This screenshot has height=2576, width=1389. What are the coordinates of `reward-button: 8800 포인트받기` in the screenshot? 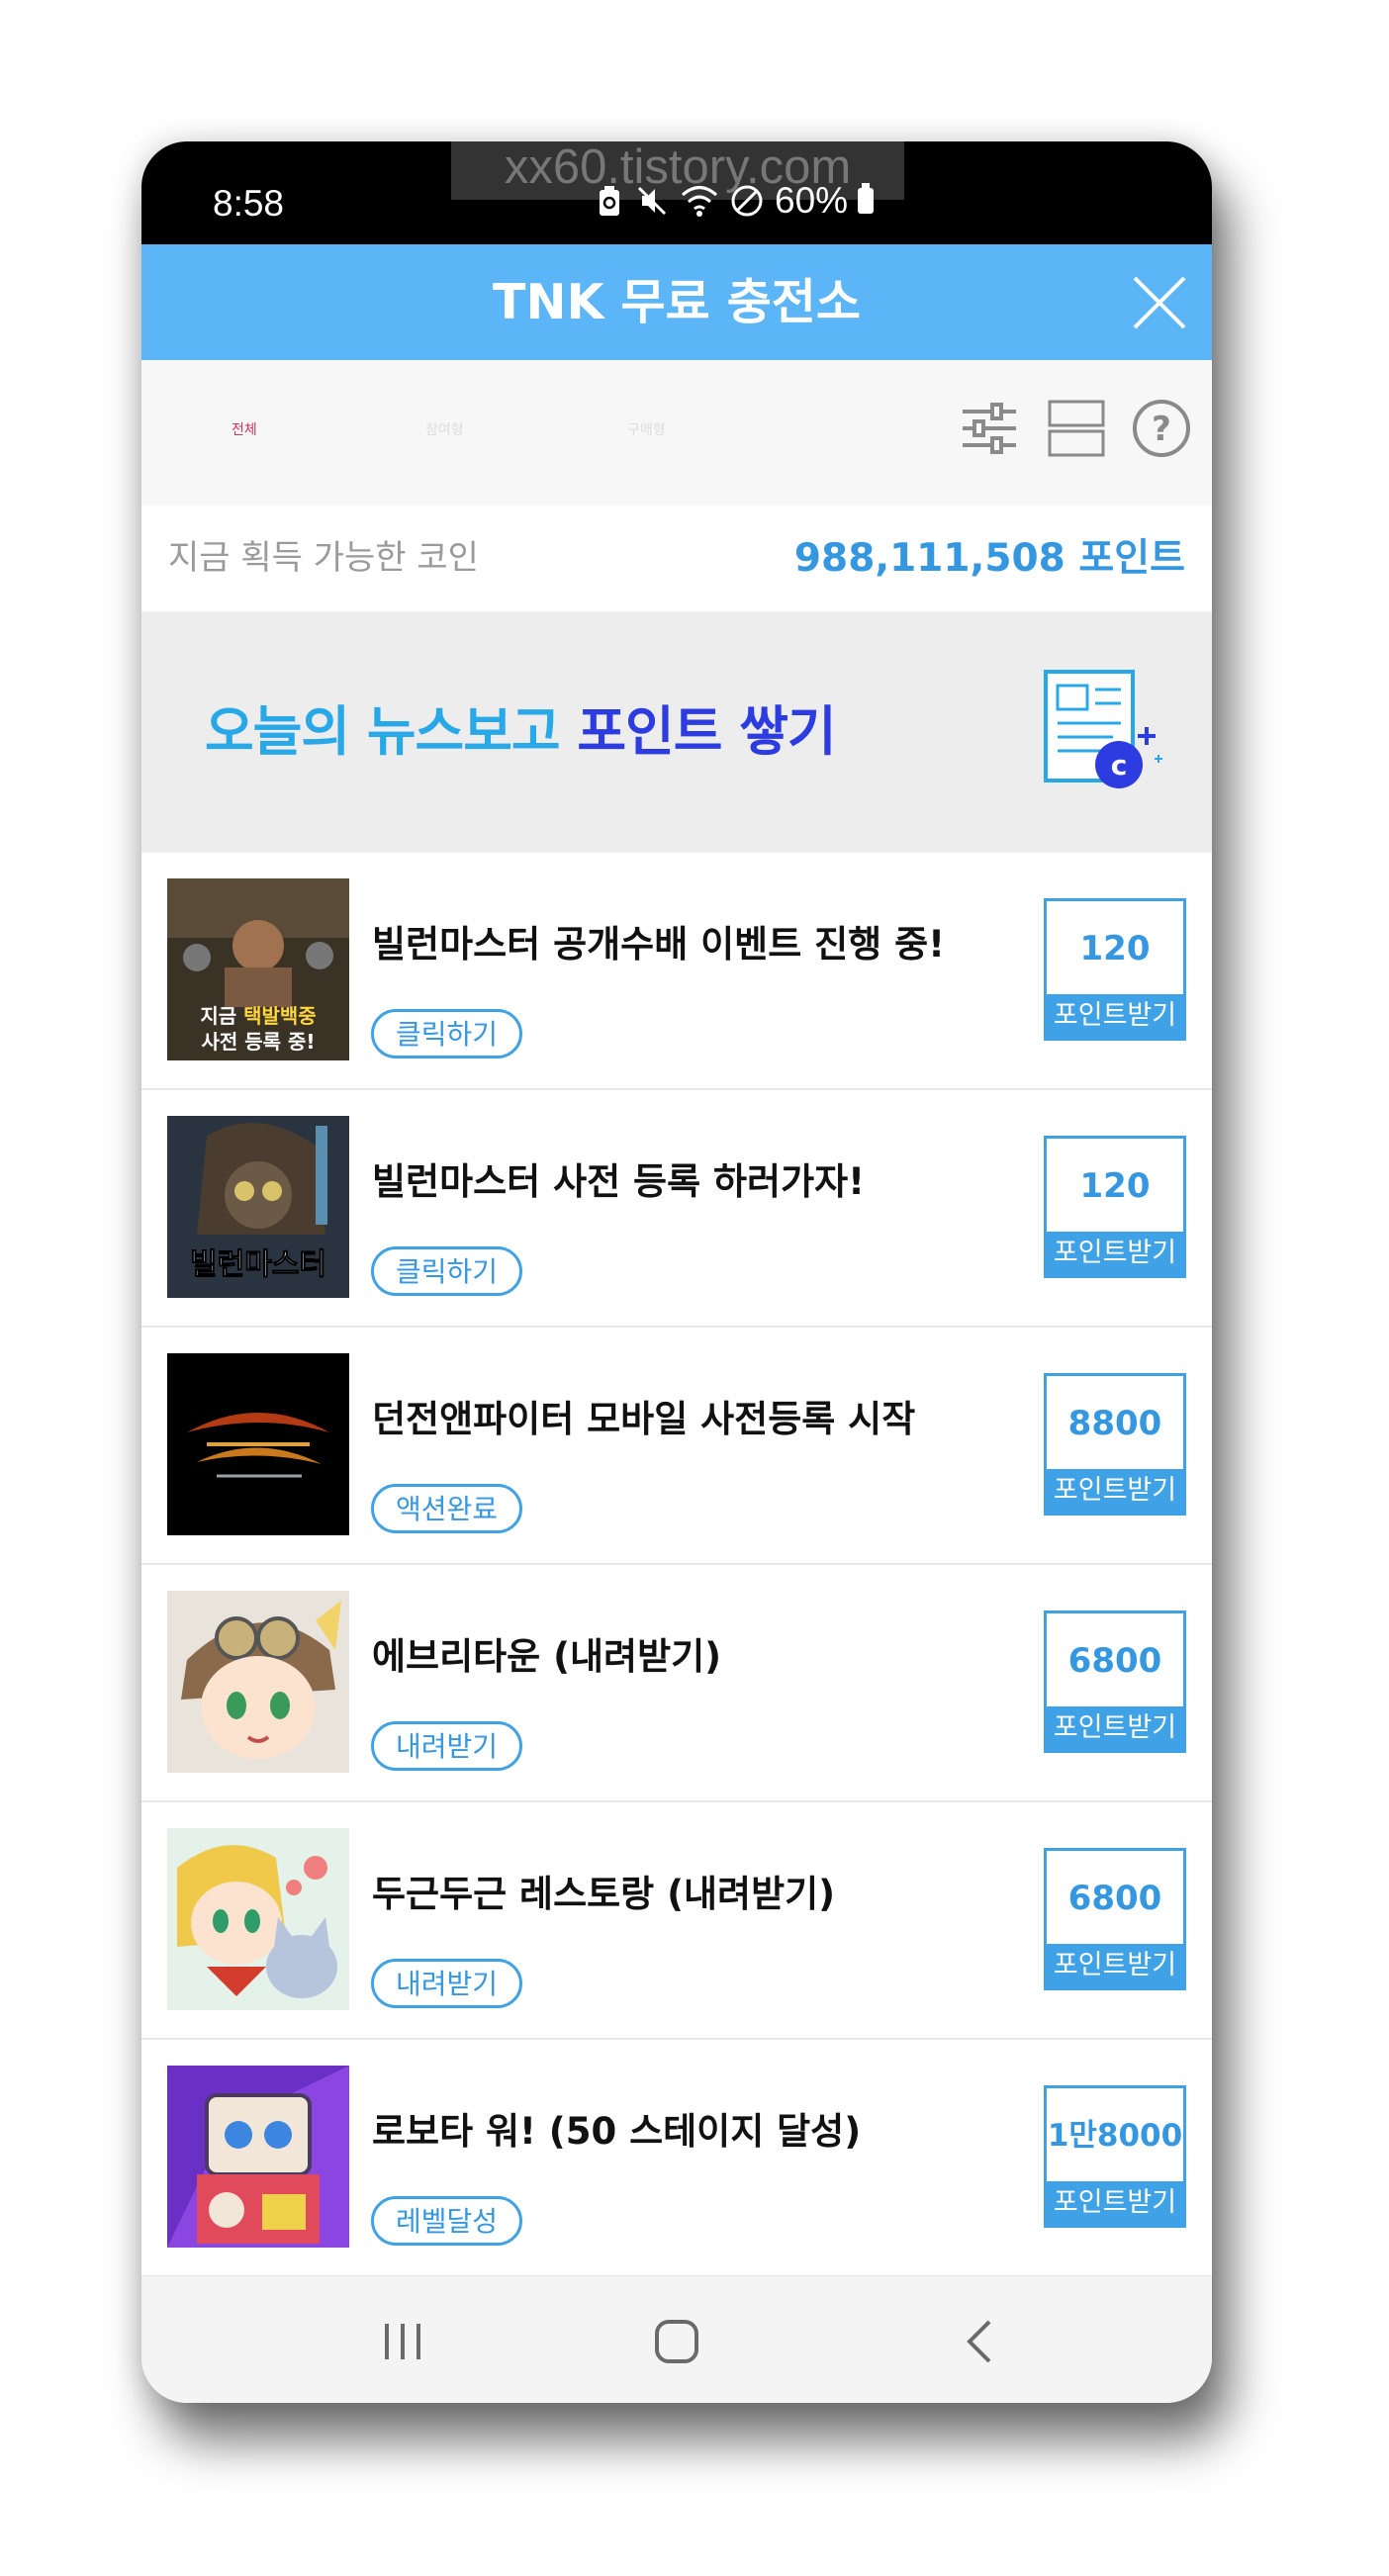 It's located at (1115, 1444).